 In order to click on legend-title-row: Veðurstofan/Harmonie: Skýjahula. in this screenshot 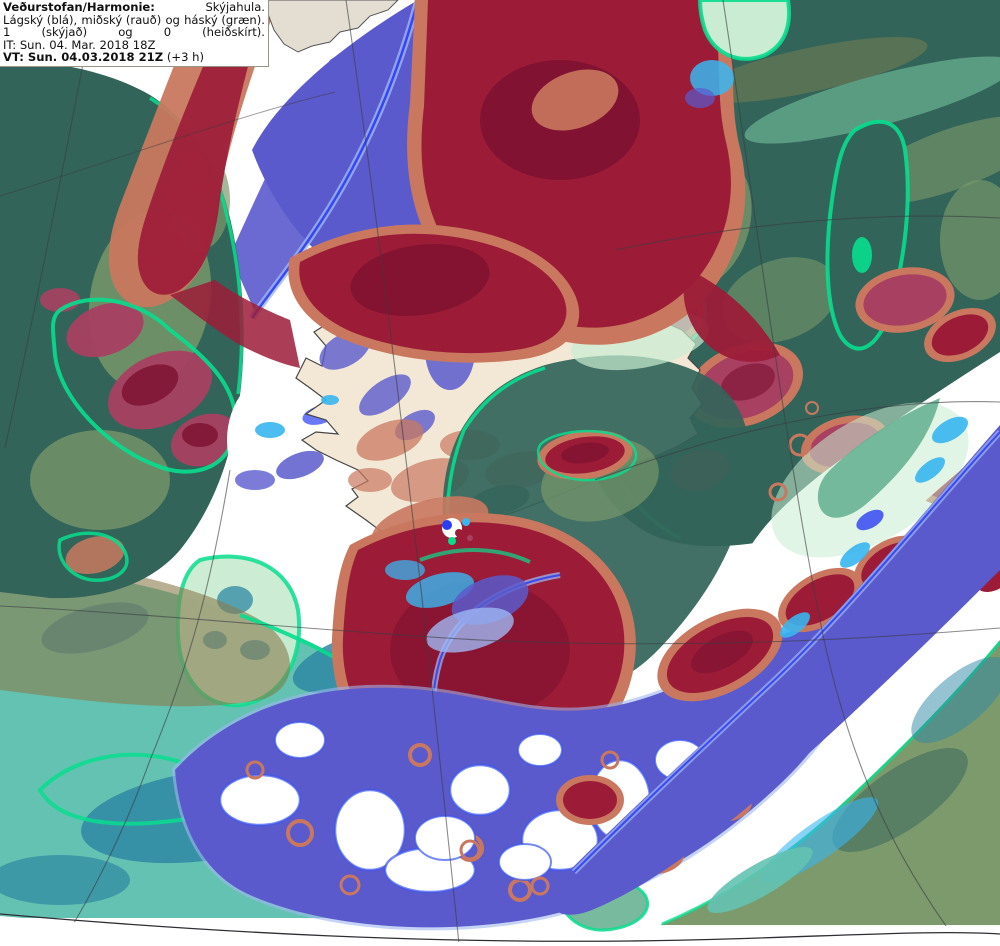, I will do `click(134, 7)`.